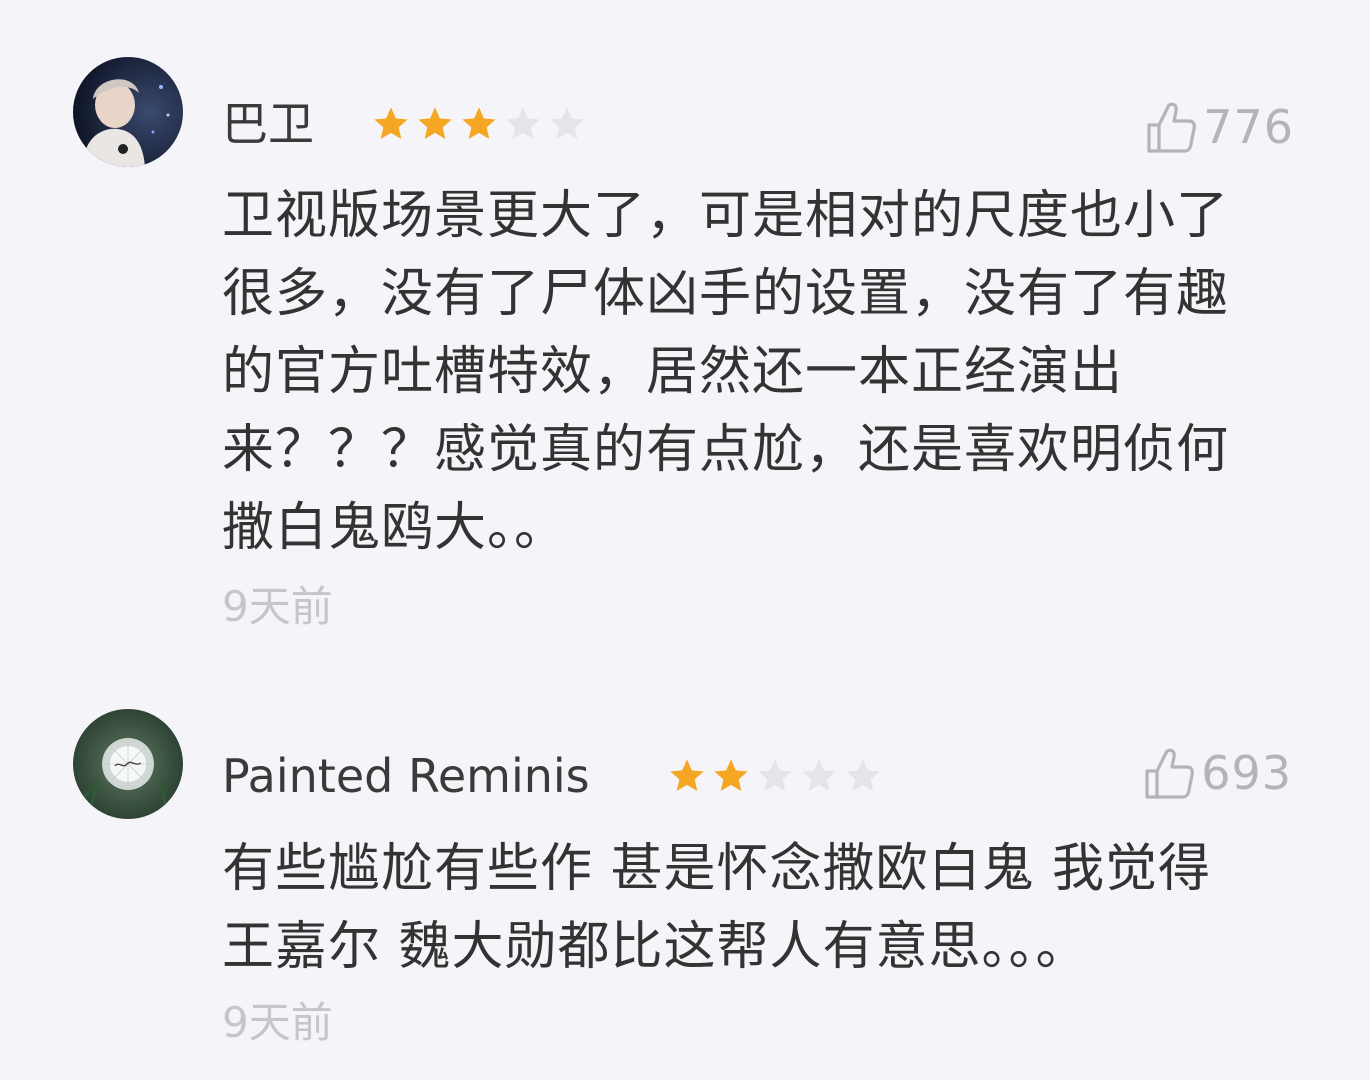  What do you see at coordinates (726, 216) in the screenshot?
I see `comment-text-line: 卫视版场景更大了，可是相对的尺度也小了` at bounding box center [726, 216].